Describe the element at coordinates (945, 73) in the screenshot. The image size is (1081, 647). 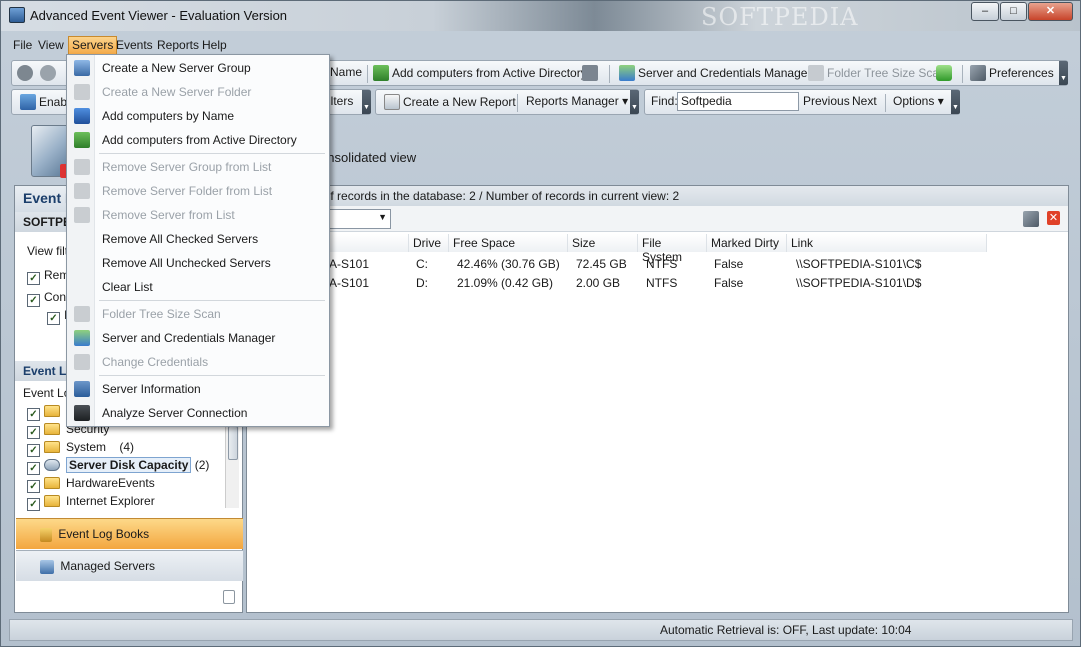
I see `refresh-icon` at that location.